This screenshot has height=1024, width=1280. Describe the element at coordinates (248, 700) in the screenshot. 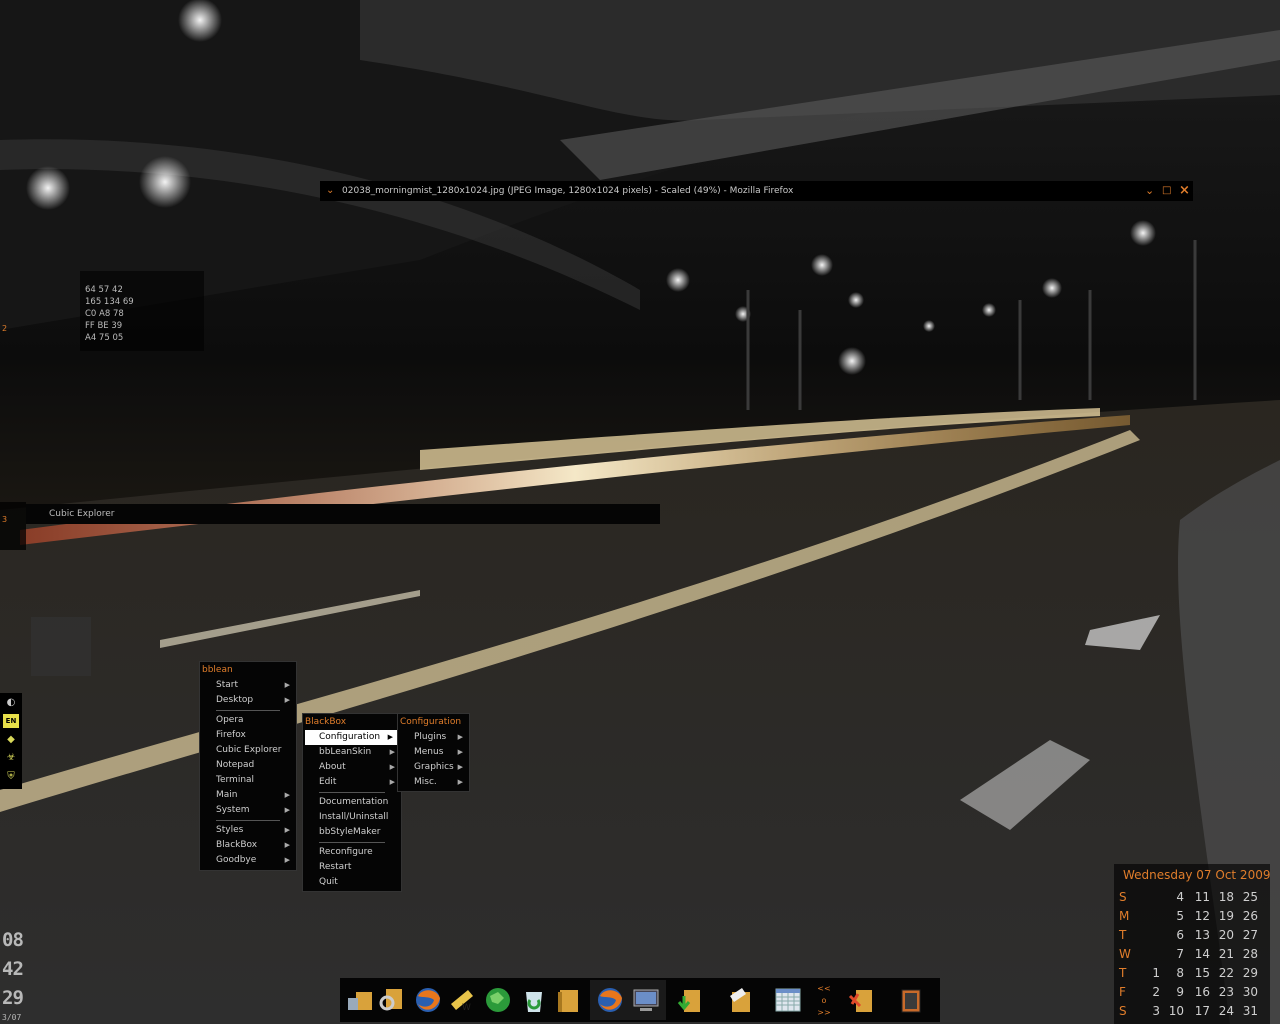

I see `menu-item-desktop: Desktop ▶` at that location.